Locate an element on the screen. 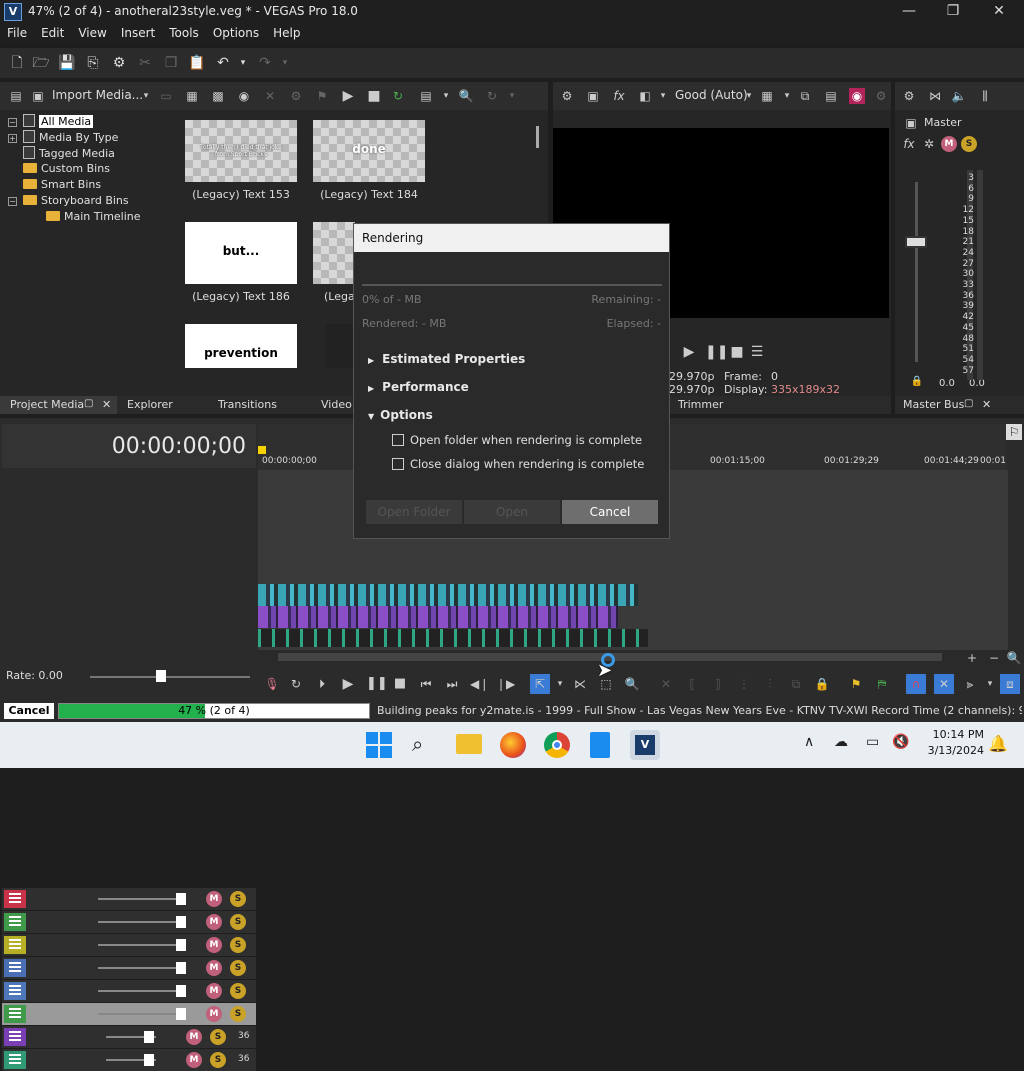 The height and width of the screenshot is (1071, 1024). expand-icon: + is located at coordinates (12, 138).